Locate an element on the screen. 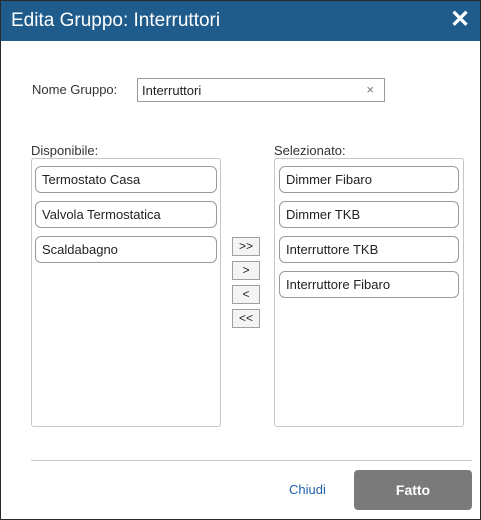  available-item: Valvola Termostatica is located at coordinates (126, 214).